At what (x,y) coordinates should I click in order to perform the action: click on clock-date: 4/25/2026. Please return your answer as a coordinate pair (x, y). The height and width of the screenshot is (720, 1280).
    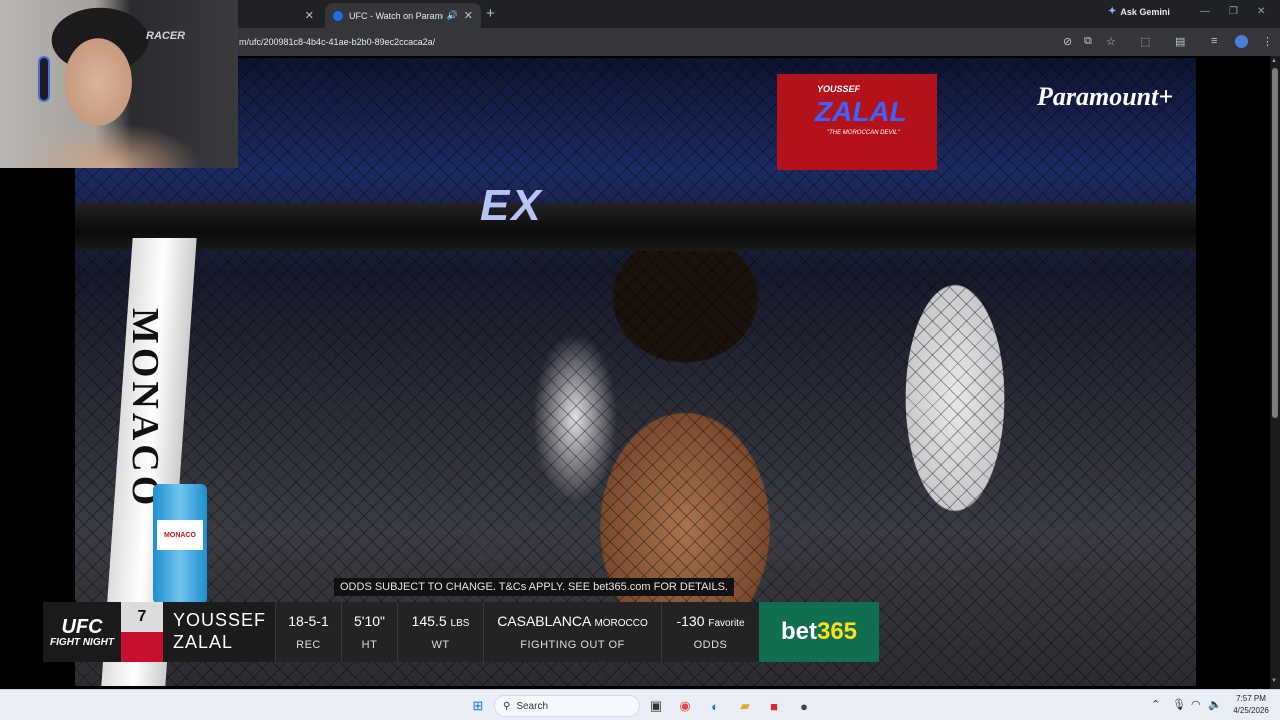
    Looking at the image, I should click on (1251, 710).